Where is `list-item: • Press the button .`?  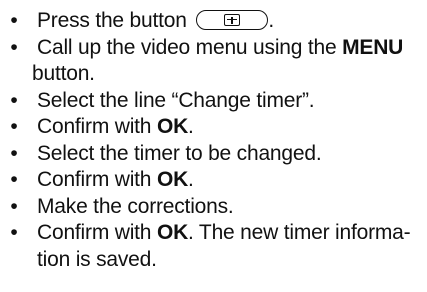
list-item: • Press the button . is located at coordinates (213, 21).